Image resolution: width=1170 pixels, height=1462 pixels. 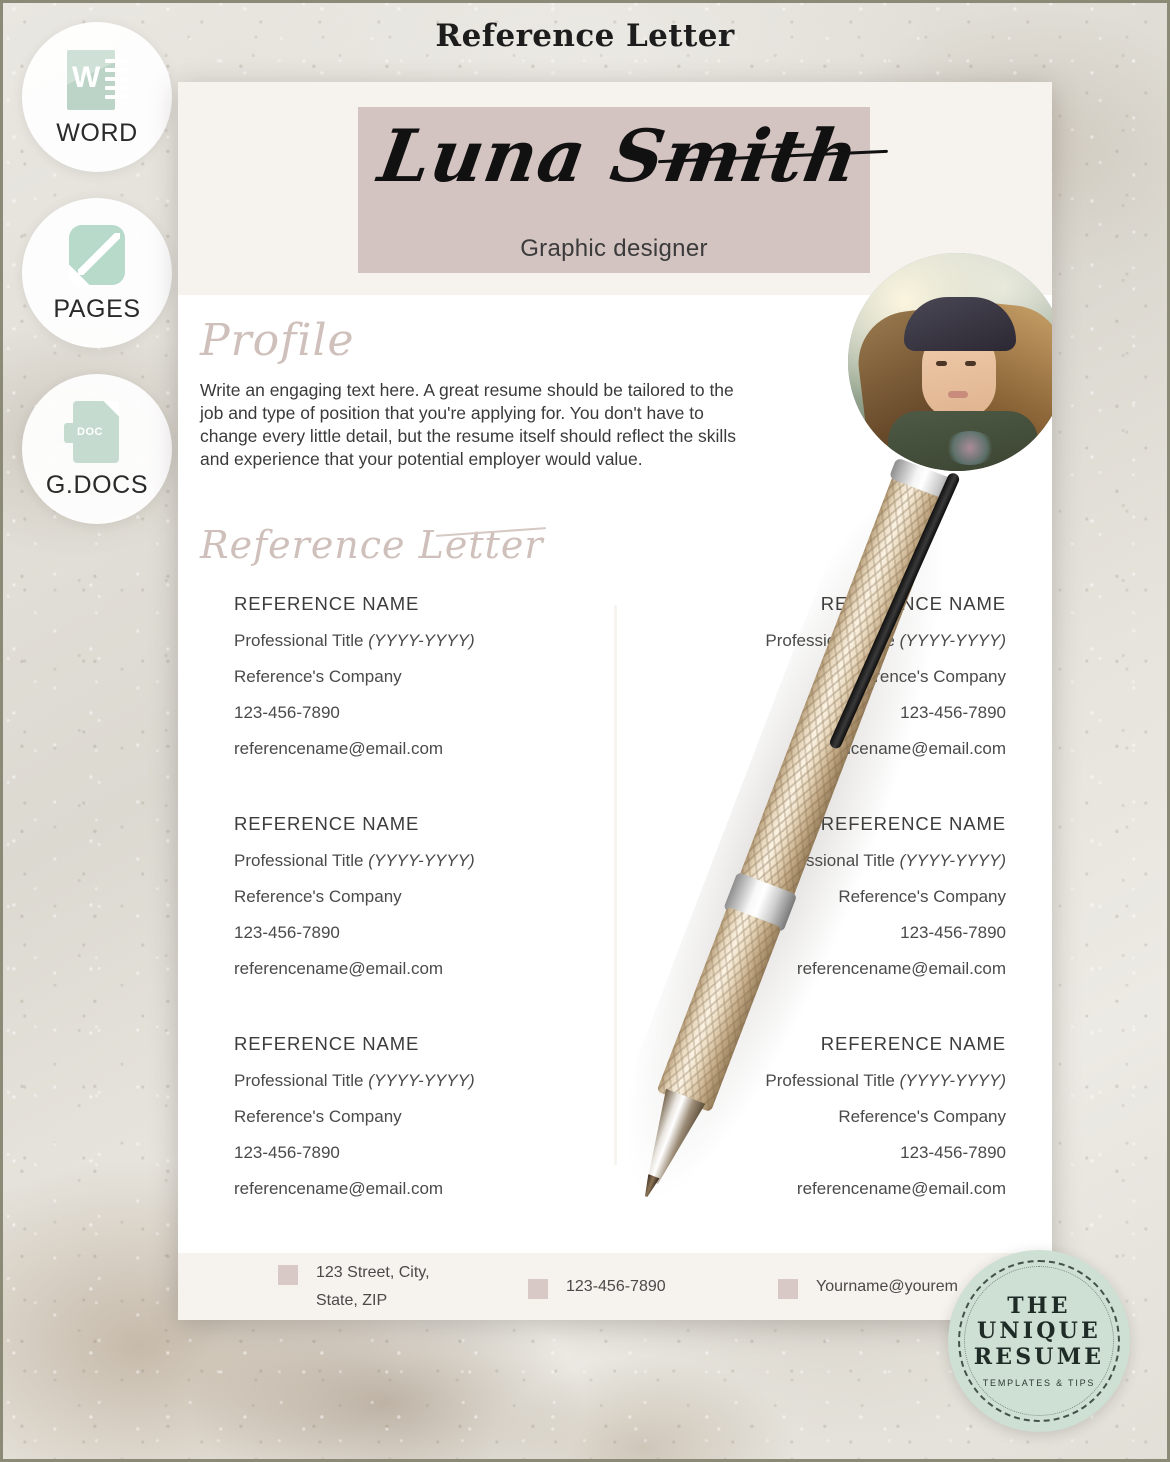 What do you see at coordinates (538, 1288) in the screenshot?
I see `phone-marker-icon` at bounding box center [538, 1288].